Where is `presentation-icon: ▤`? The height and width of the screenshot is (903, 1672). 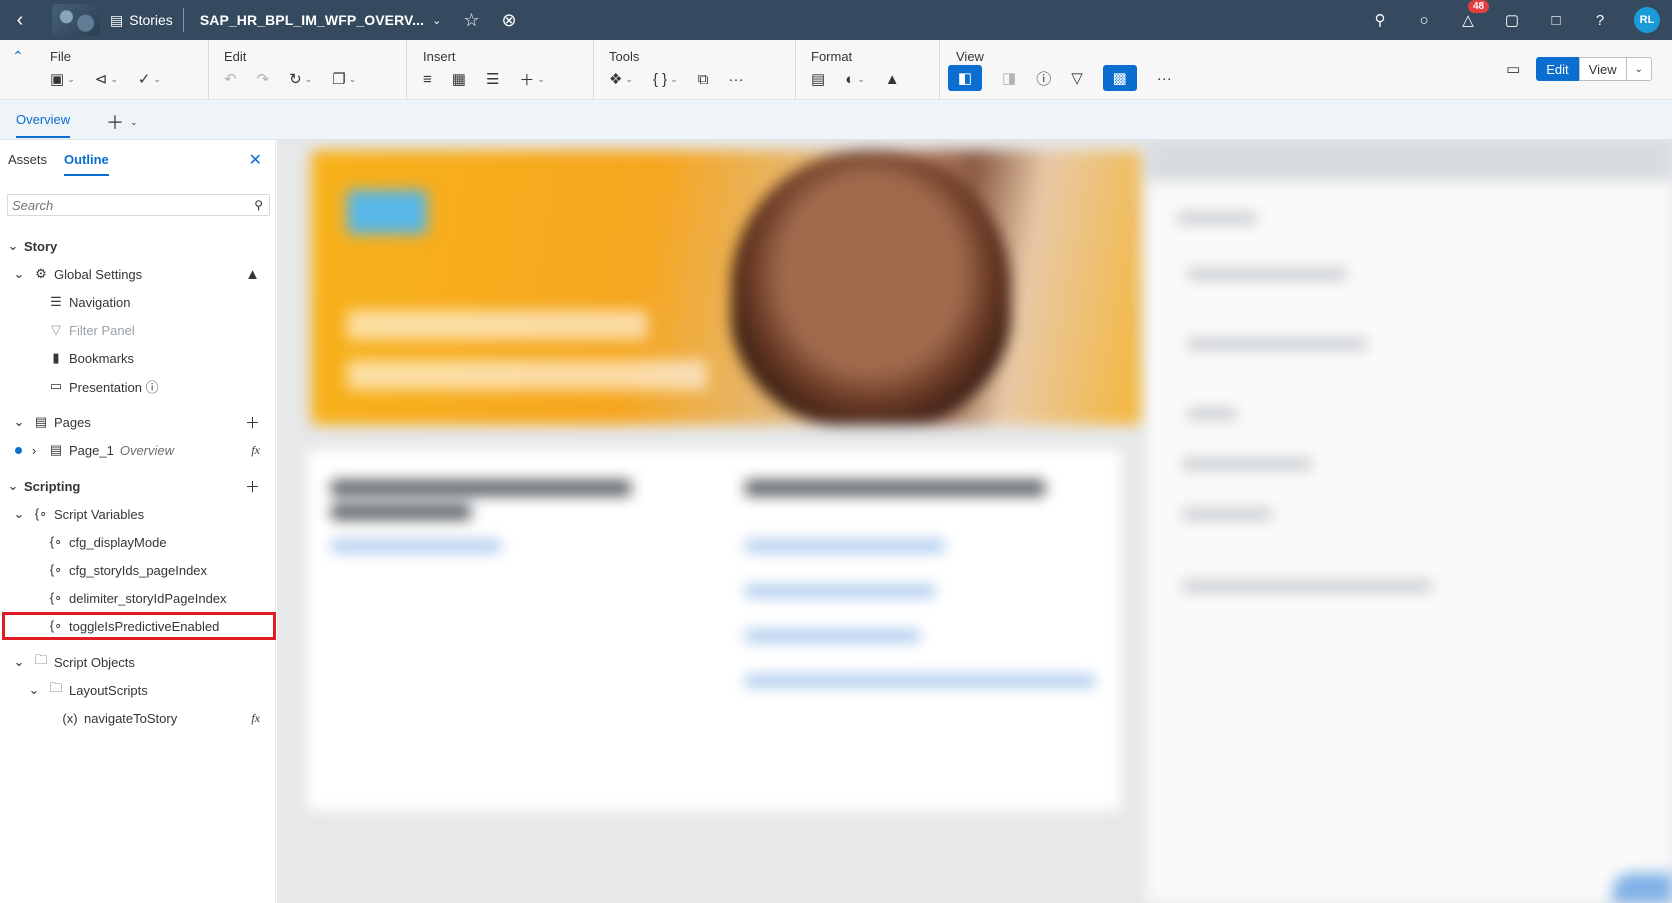 presentation-icon: ▤ is located at coordinates (56, 449).